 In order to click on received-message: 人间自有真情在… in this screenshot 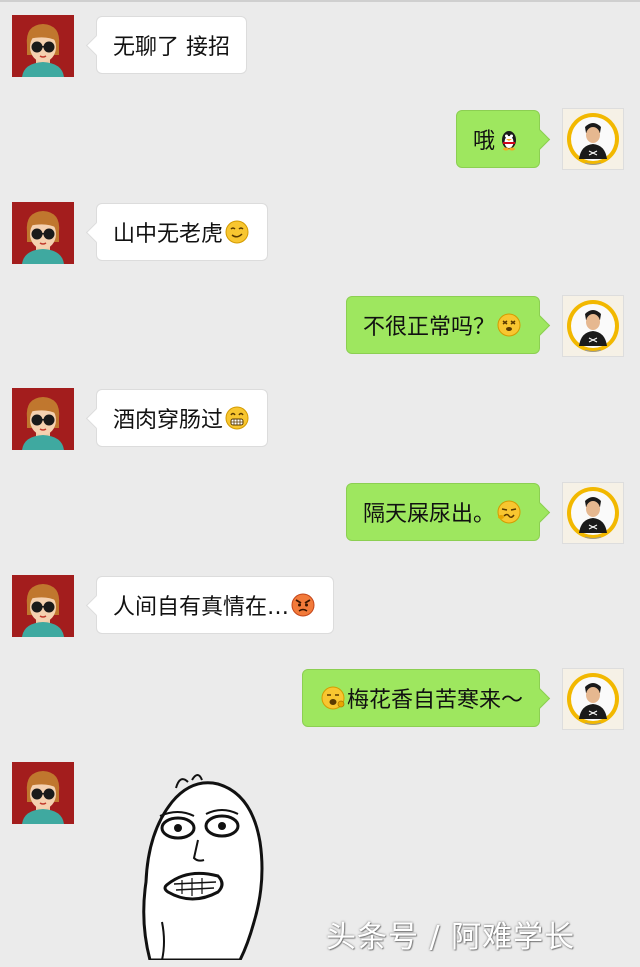, I will do `click(215, 605)`.